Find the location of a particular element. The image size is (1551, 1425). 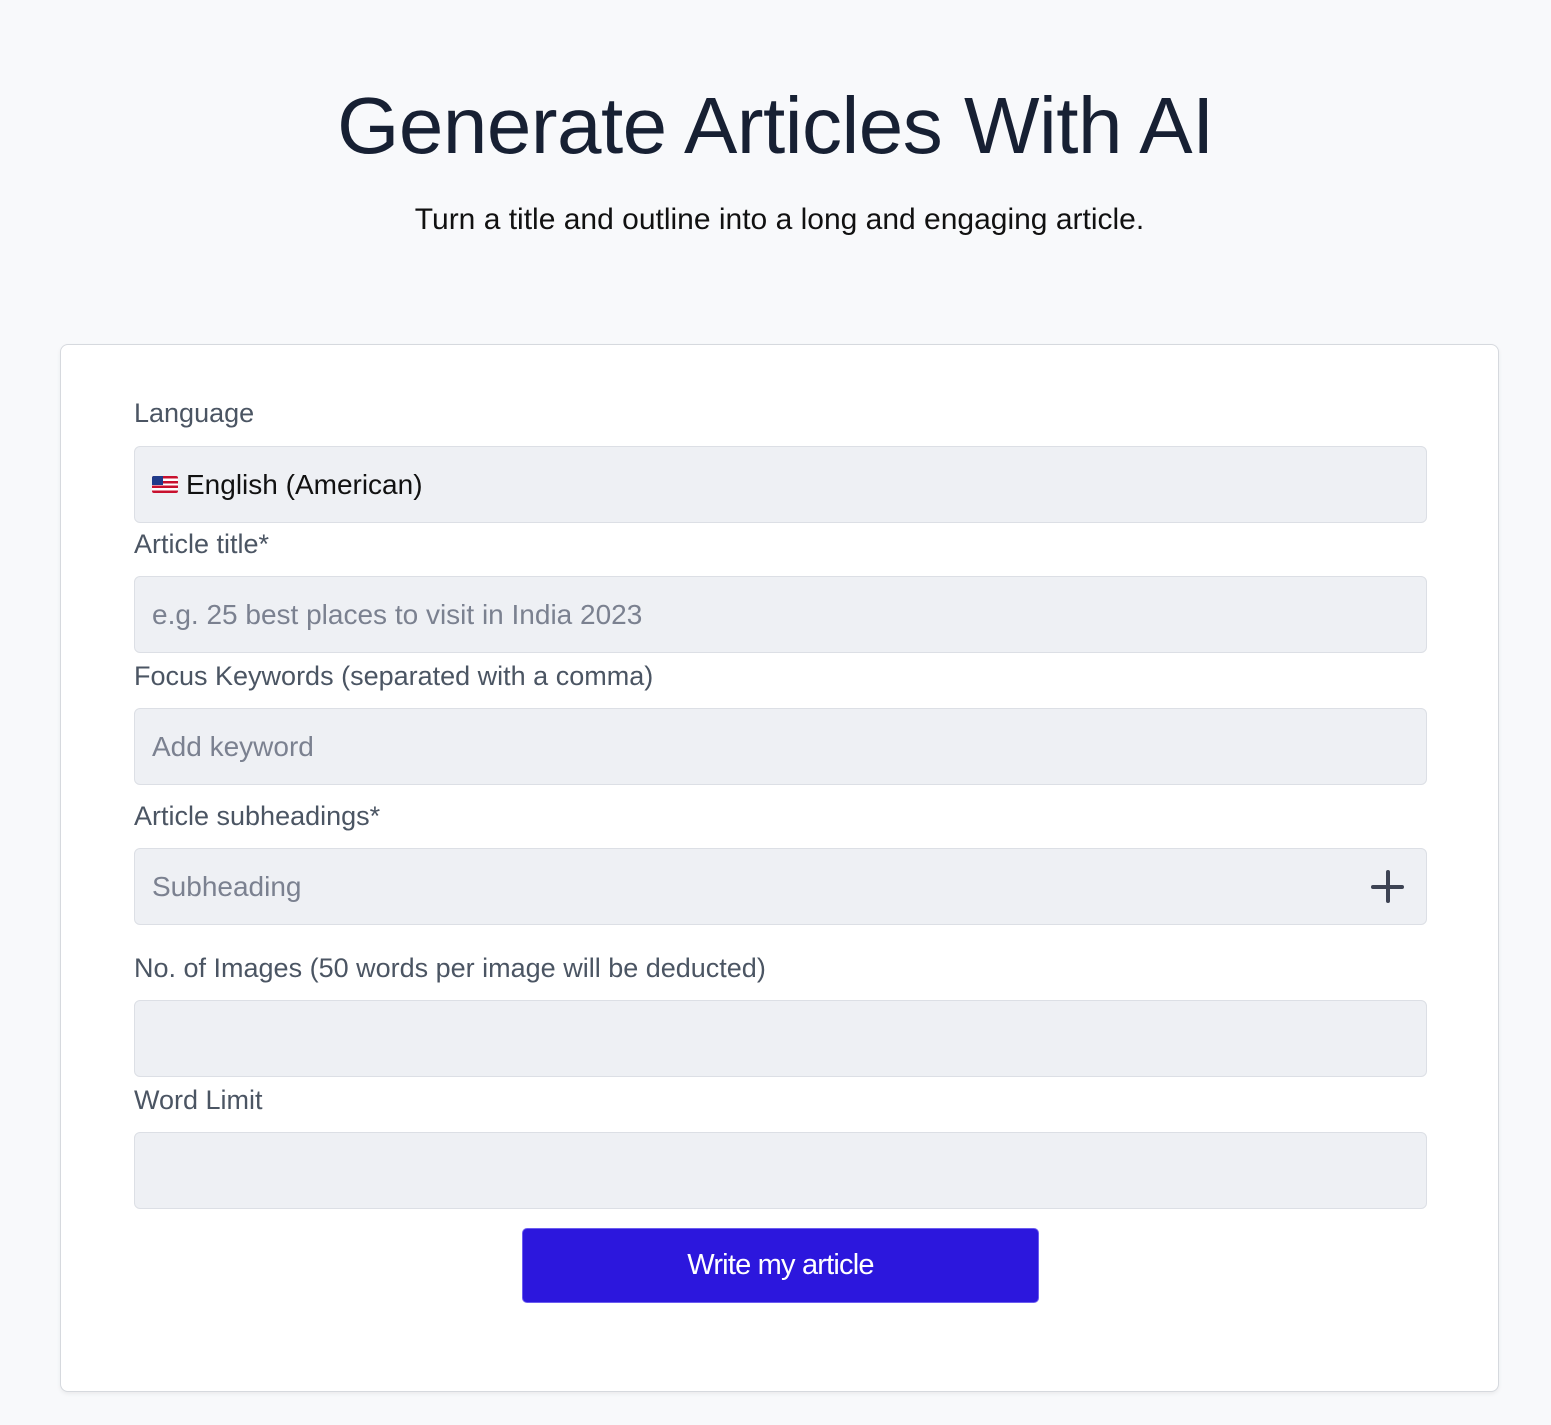

num-images-input is located at coordinates (780, 1038).